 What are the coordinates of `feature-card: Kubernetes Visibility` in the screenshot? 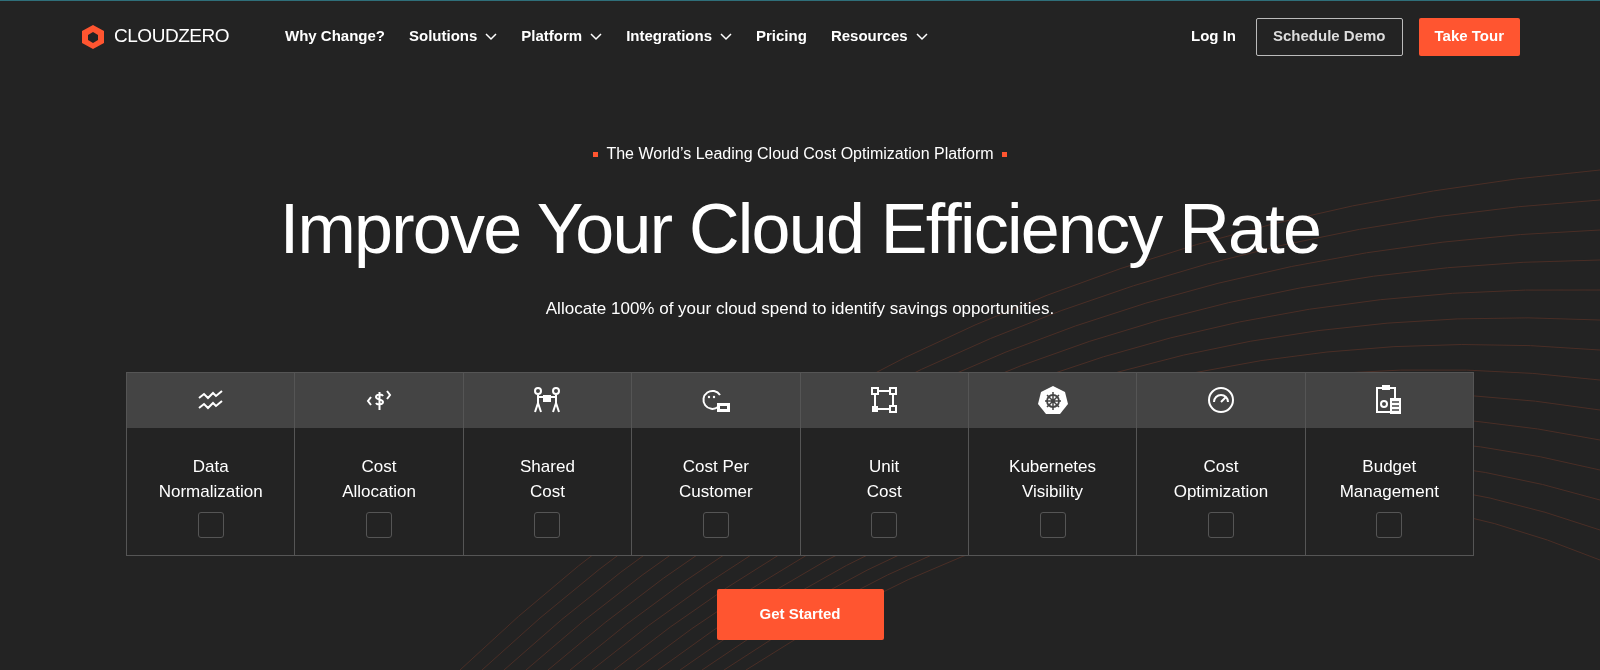 It's located at (1053, 464).